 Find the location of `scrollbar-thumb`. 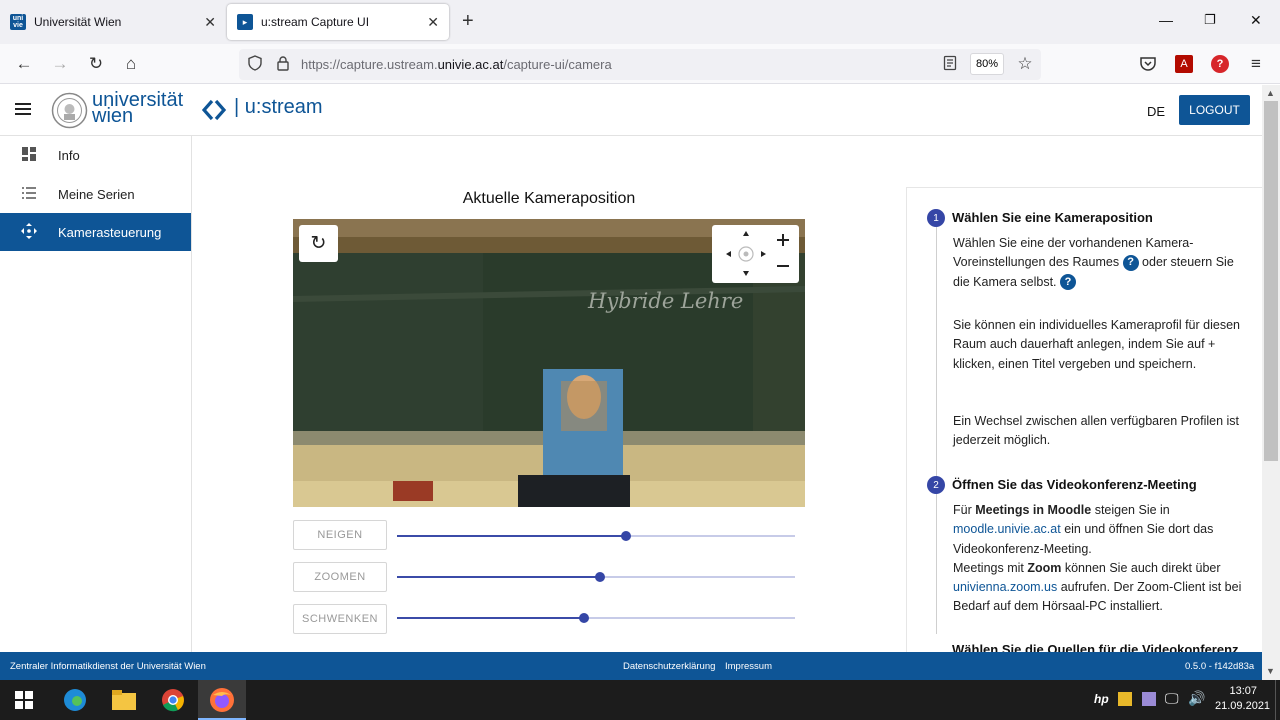

scrollbar-thumb is located at coordinates (1271, 281).